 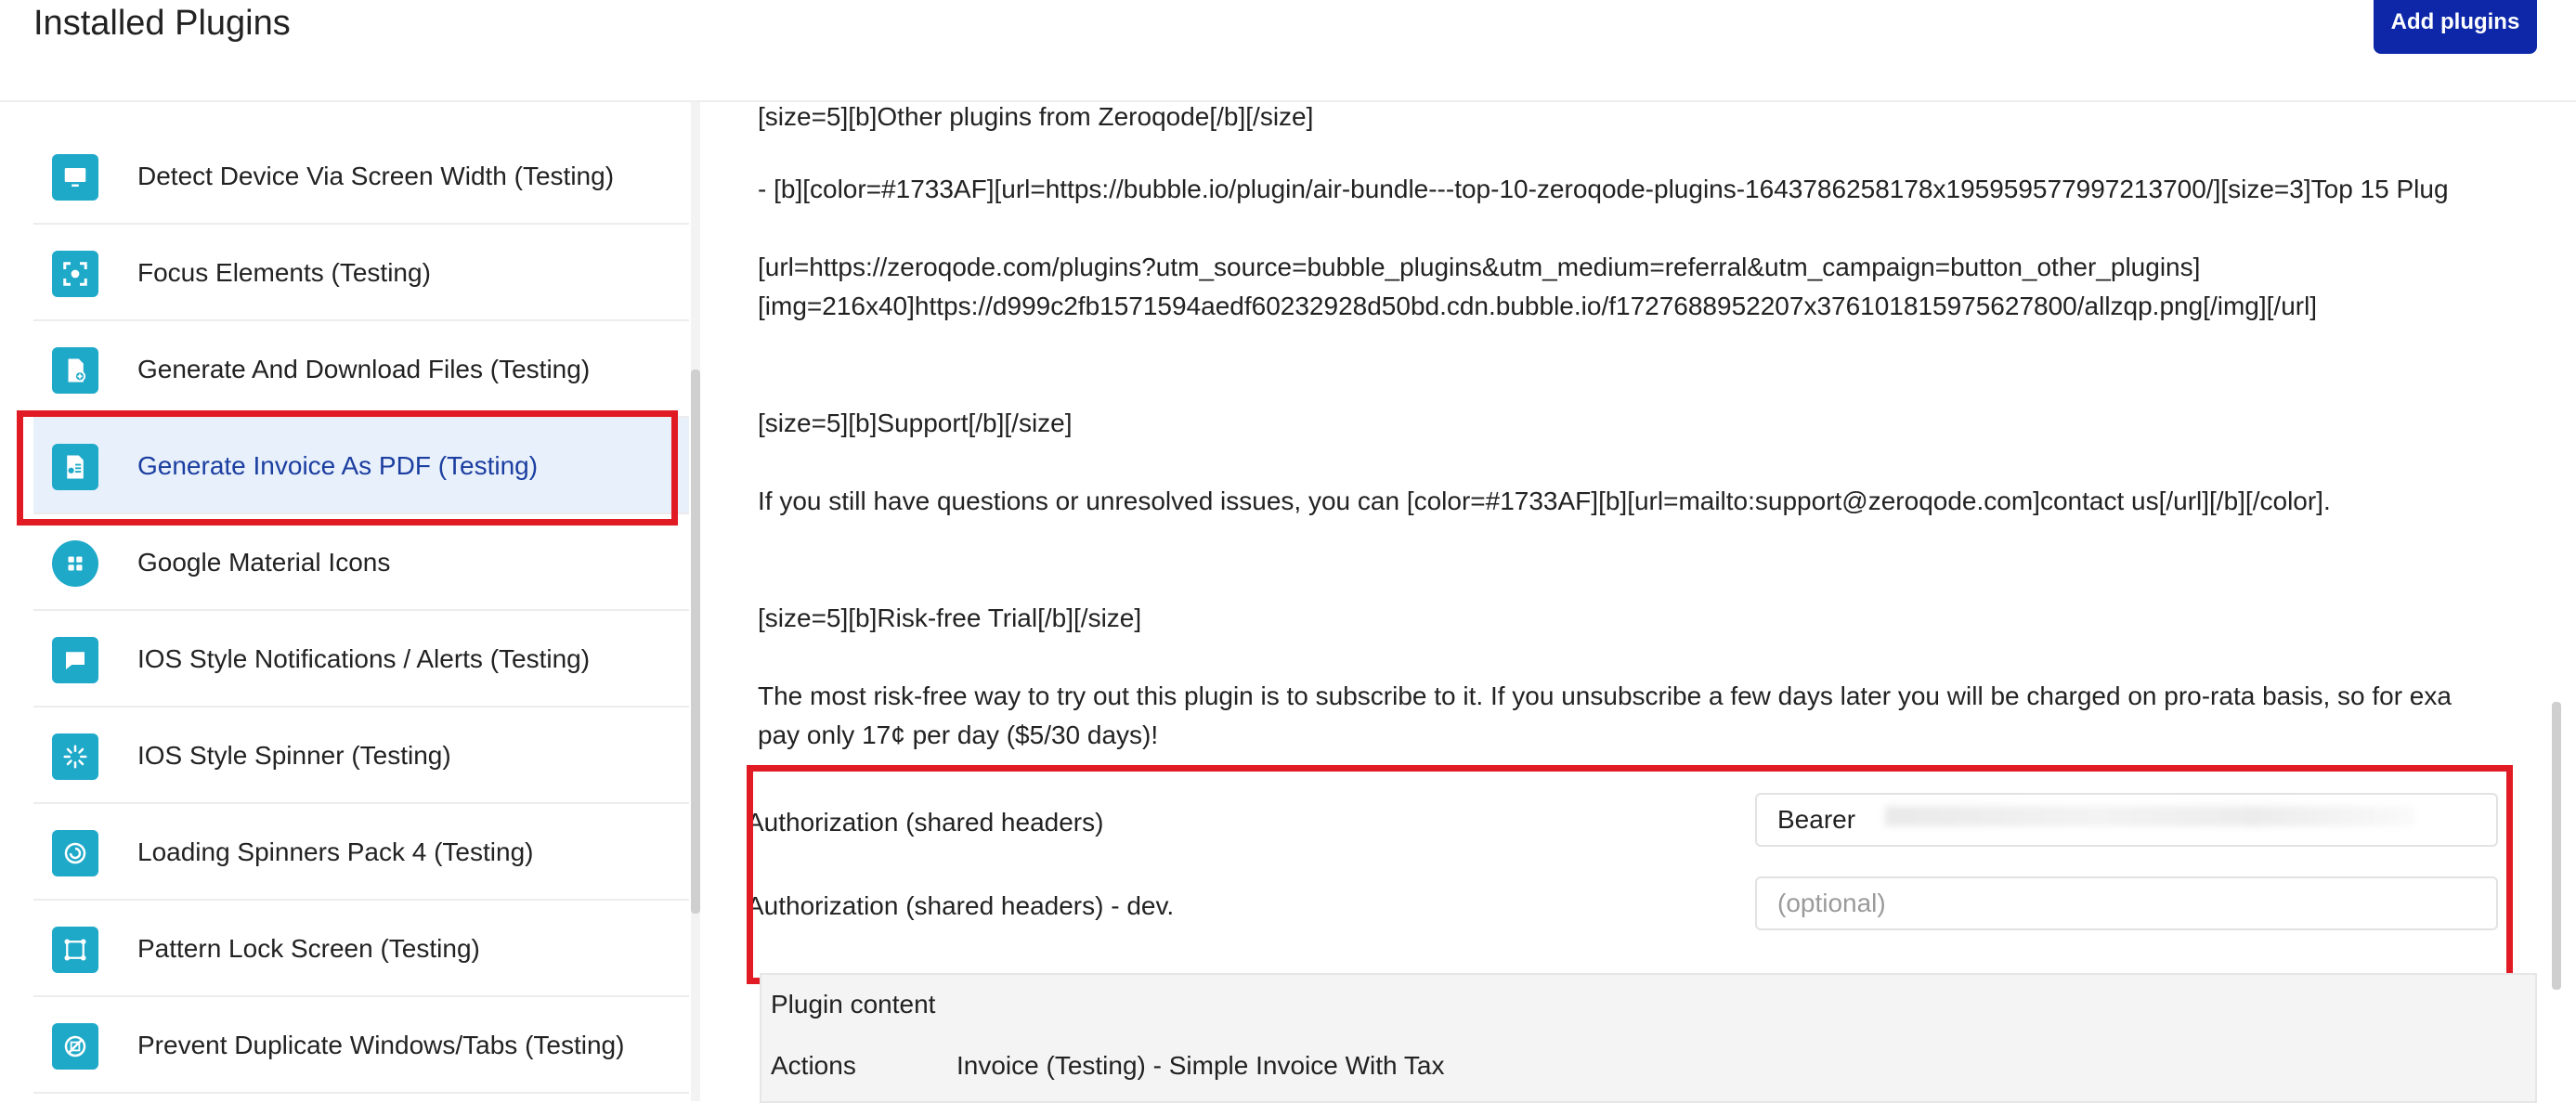 What do you see at coordinates (75, 950) in the screenshot?
I see `pattern-icon` at bounding box center [75, 950].